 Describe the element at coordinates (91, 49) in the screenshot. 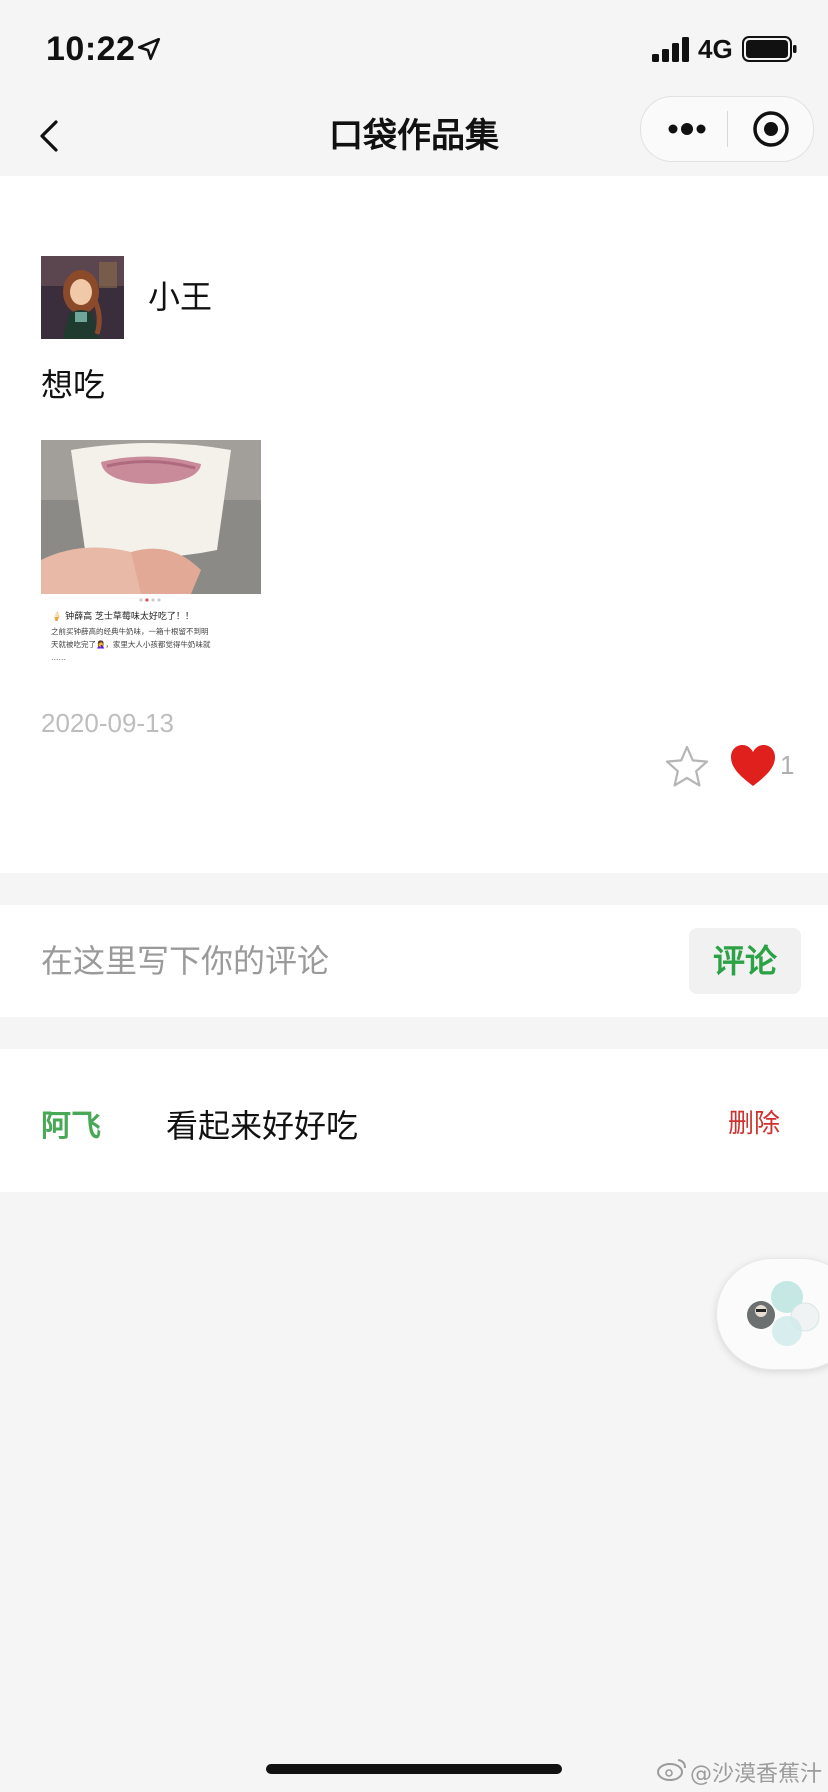

I see `status-time: 10:22` at that location.